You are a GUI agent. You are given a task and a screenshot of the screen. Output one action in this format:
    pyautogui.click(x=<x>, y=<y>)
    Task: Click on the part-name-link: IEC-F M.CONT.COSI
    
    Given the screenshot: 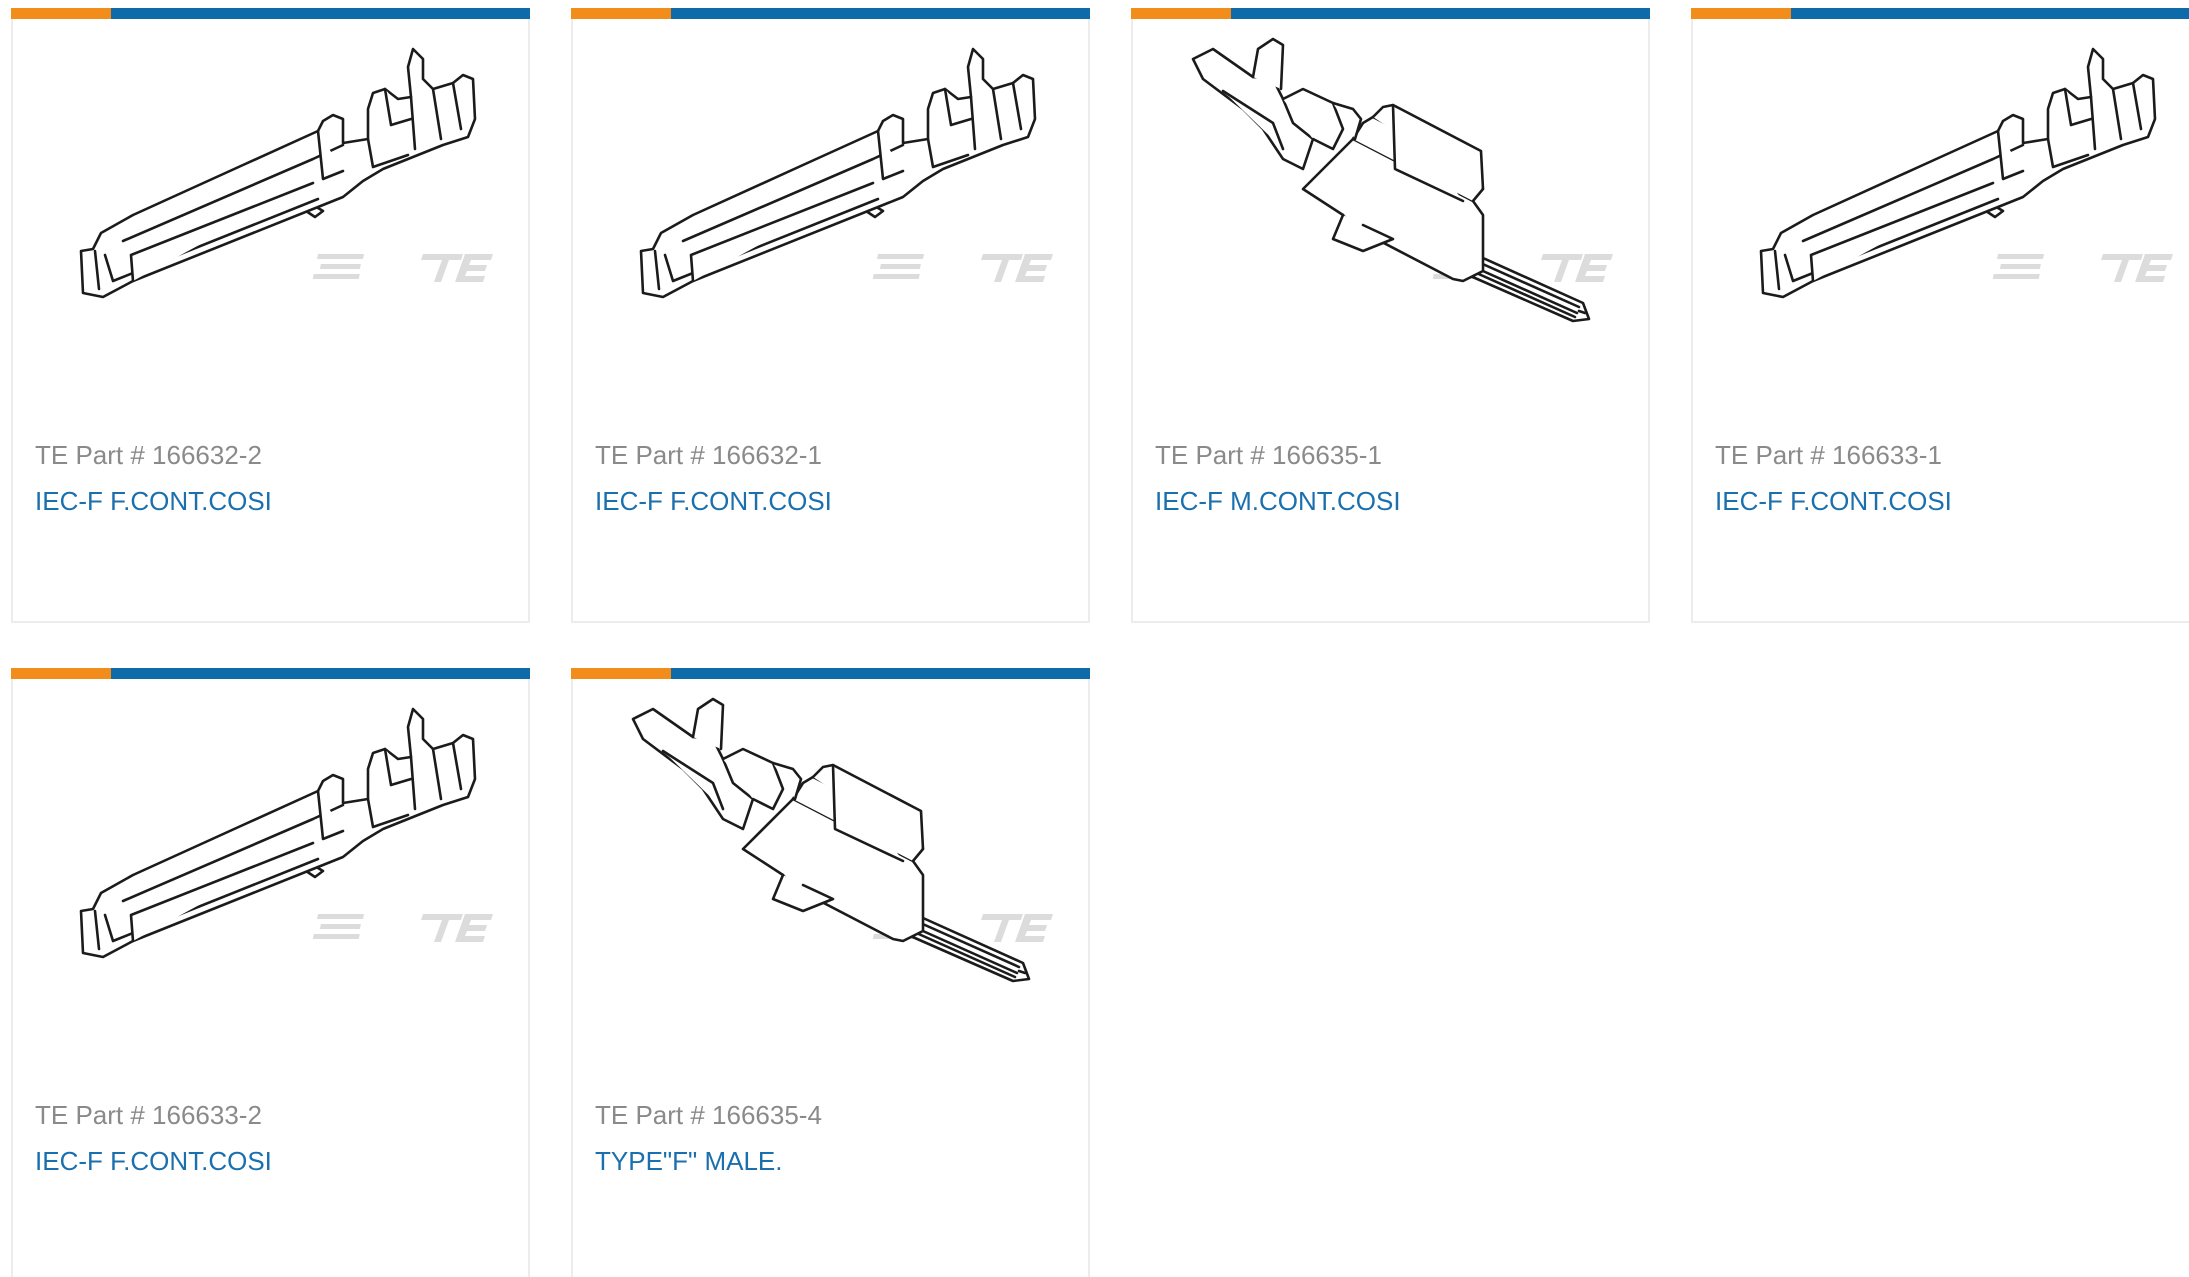 What is the action you would take?
    pyautogui.click(x=1278, y=501)
    